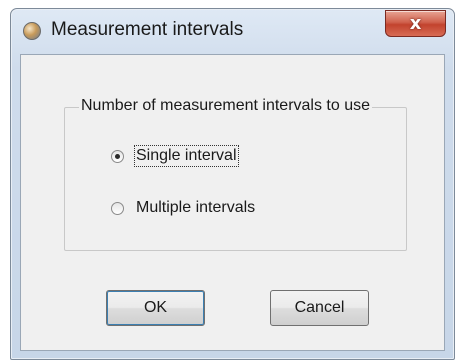 This screenshot has width=465, height=363. Describe the element at coordinates (195, 208) in the screenshot. I see `multiple-intervals-label: Multiple intervals` at that location.